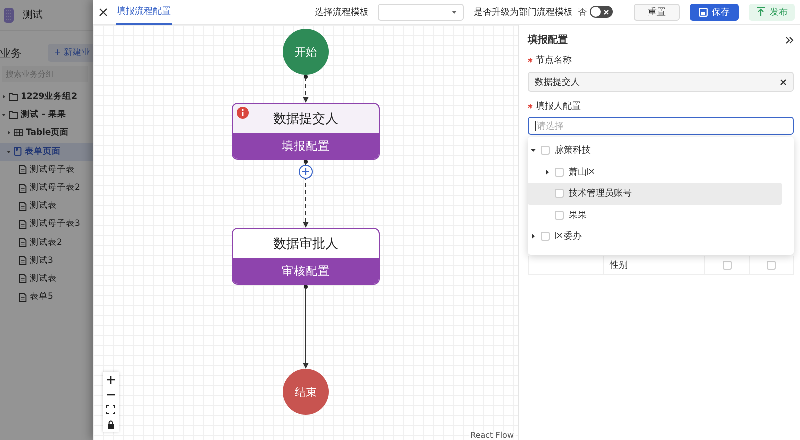 The width and height of the screenshot is (800, 440). What do you see at coordinates (46, 224) in the screenshot?
I see `tree-item: 测试母子表3` at bounding box center [46, 224].